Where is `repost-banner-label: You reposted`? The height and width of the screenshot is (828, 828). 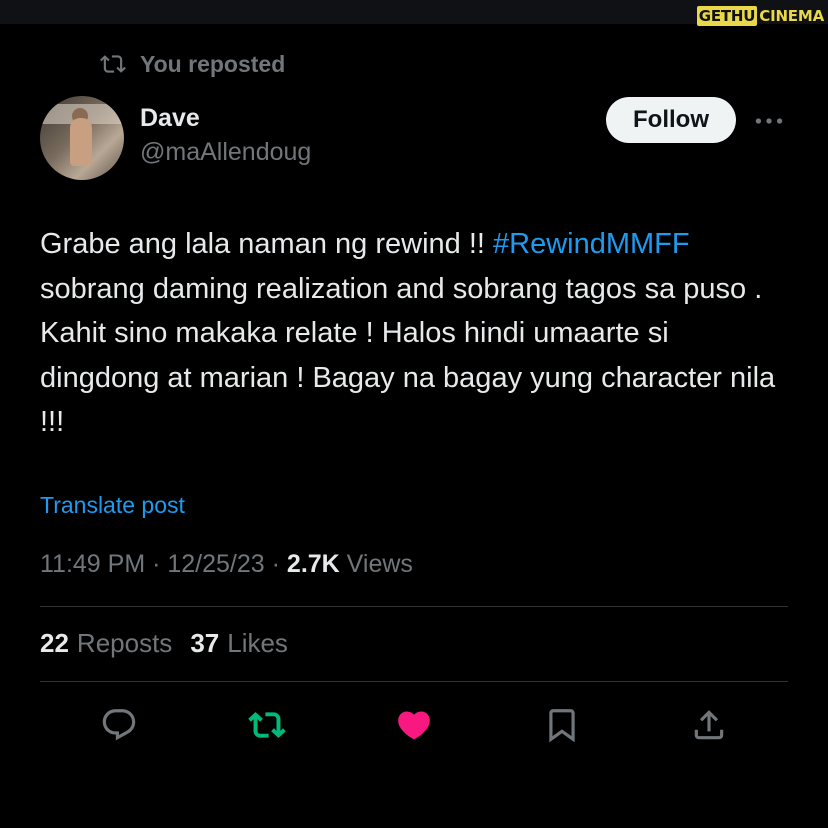
repost-banner-label: You reposted is located at coordinates (213, 63).